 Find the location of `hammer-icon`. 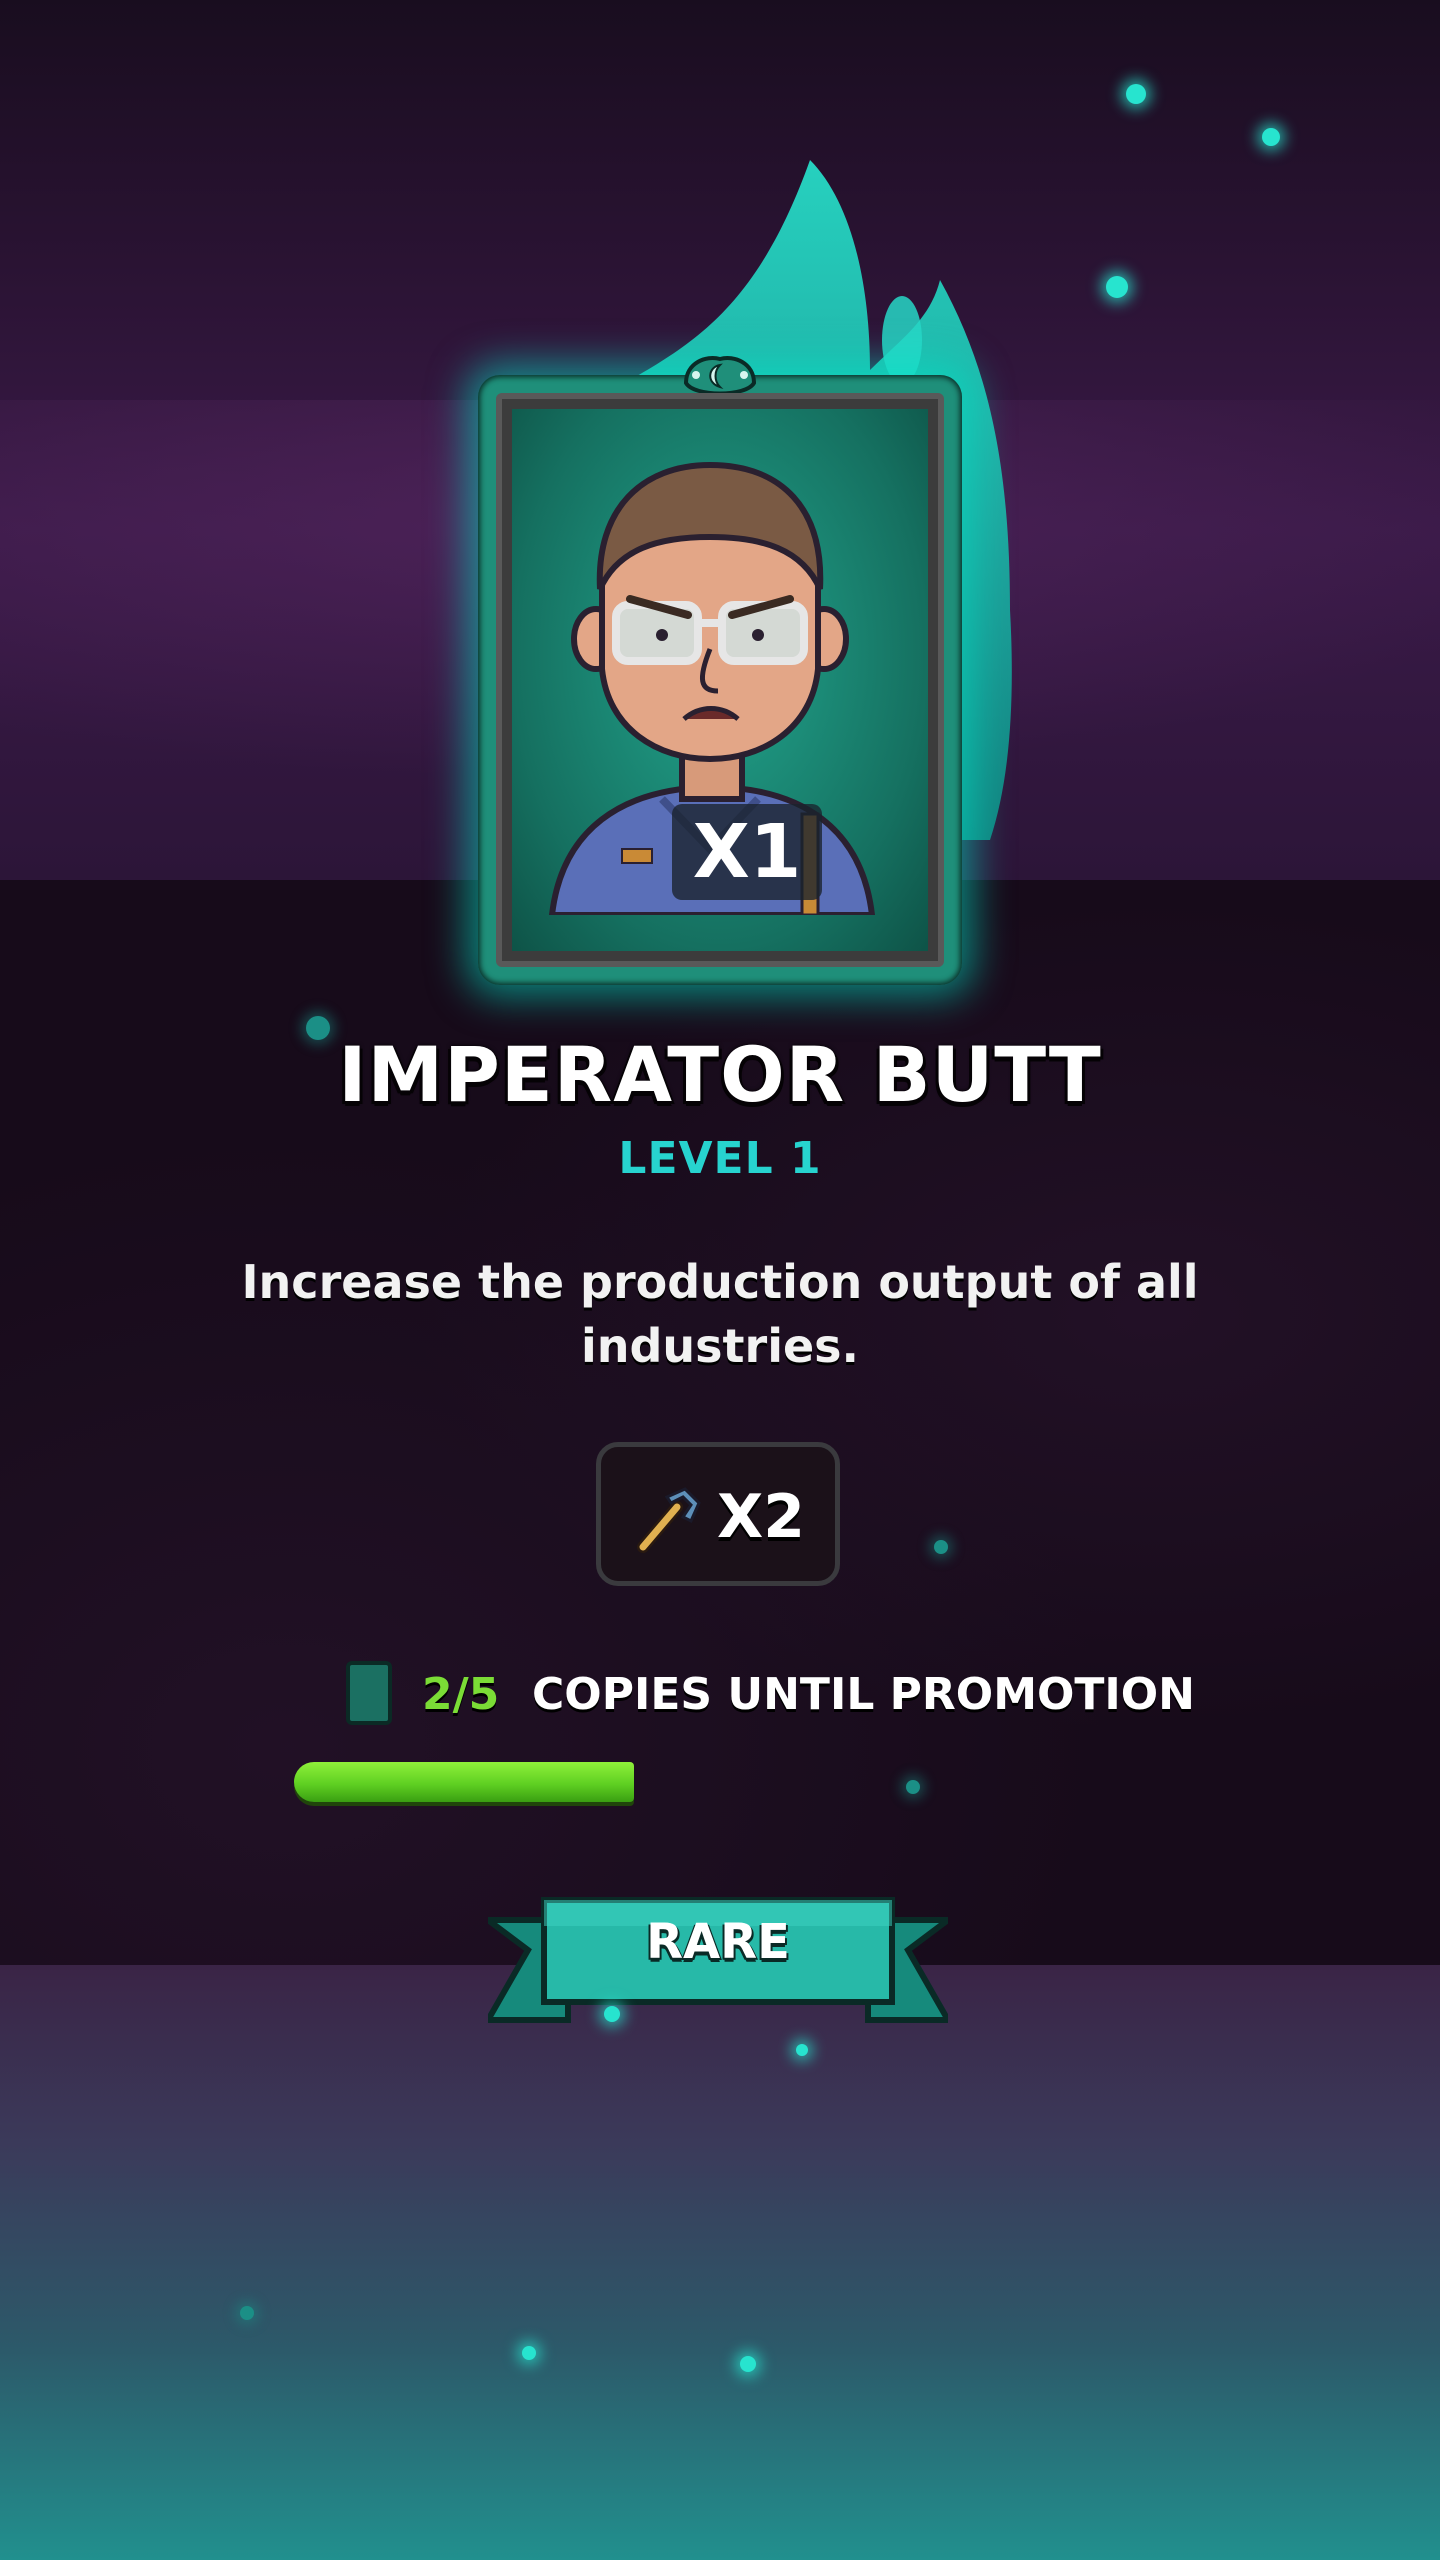

hammer-icon is located at coordinates (669, 1520).